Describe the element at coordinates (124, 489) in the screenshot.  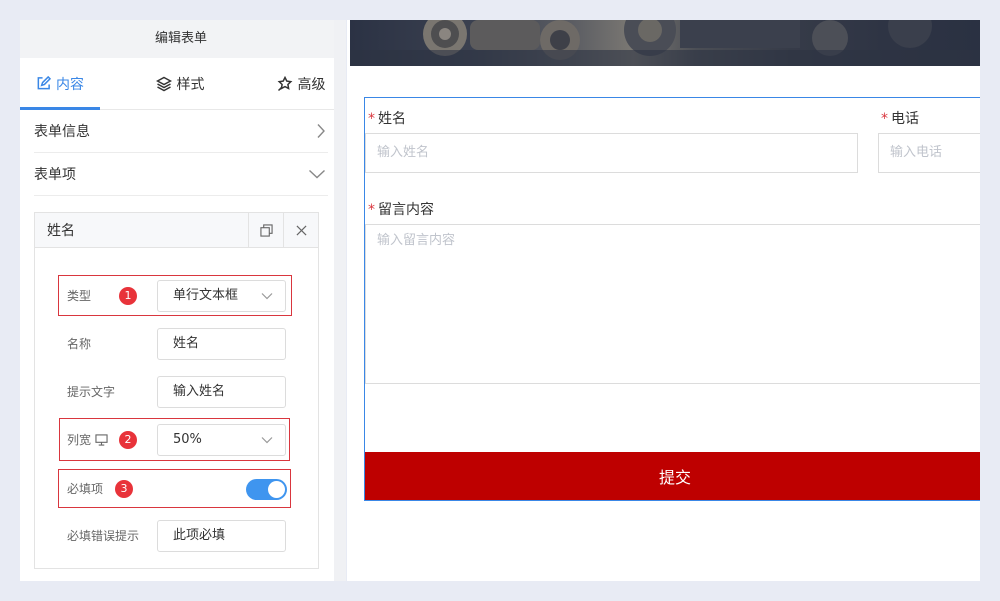
I see `annotation-badge-3: 3` at that location.